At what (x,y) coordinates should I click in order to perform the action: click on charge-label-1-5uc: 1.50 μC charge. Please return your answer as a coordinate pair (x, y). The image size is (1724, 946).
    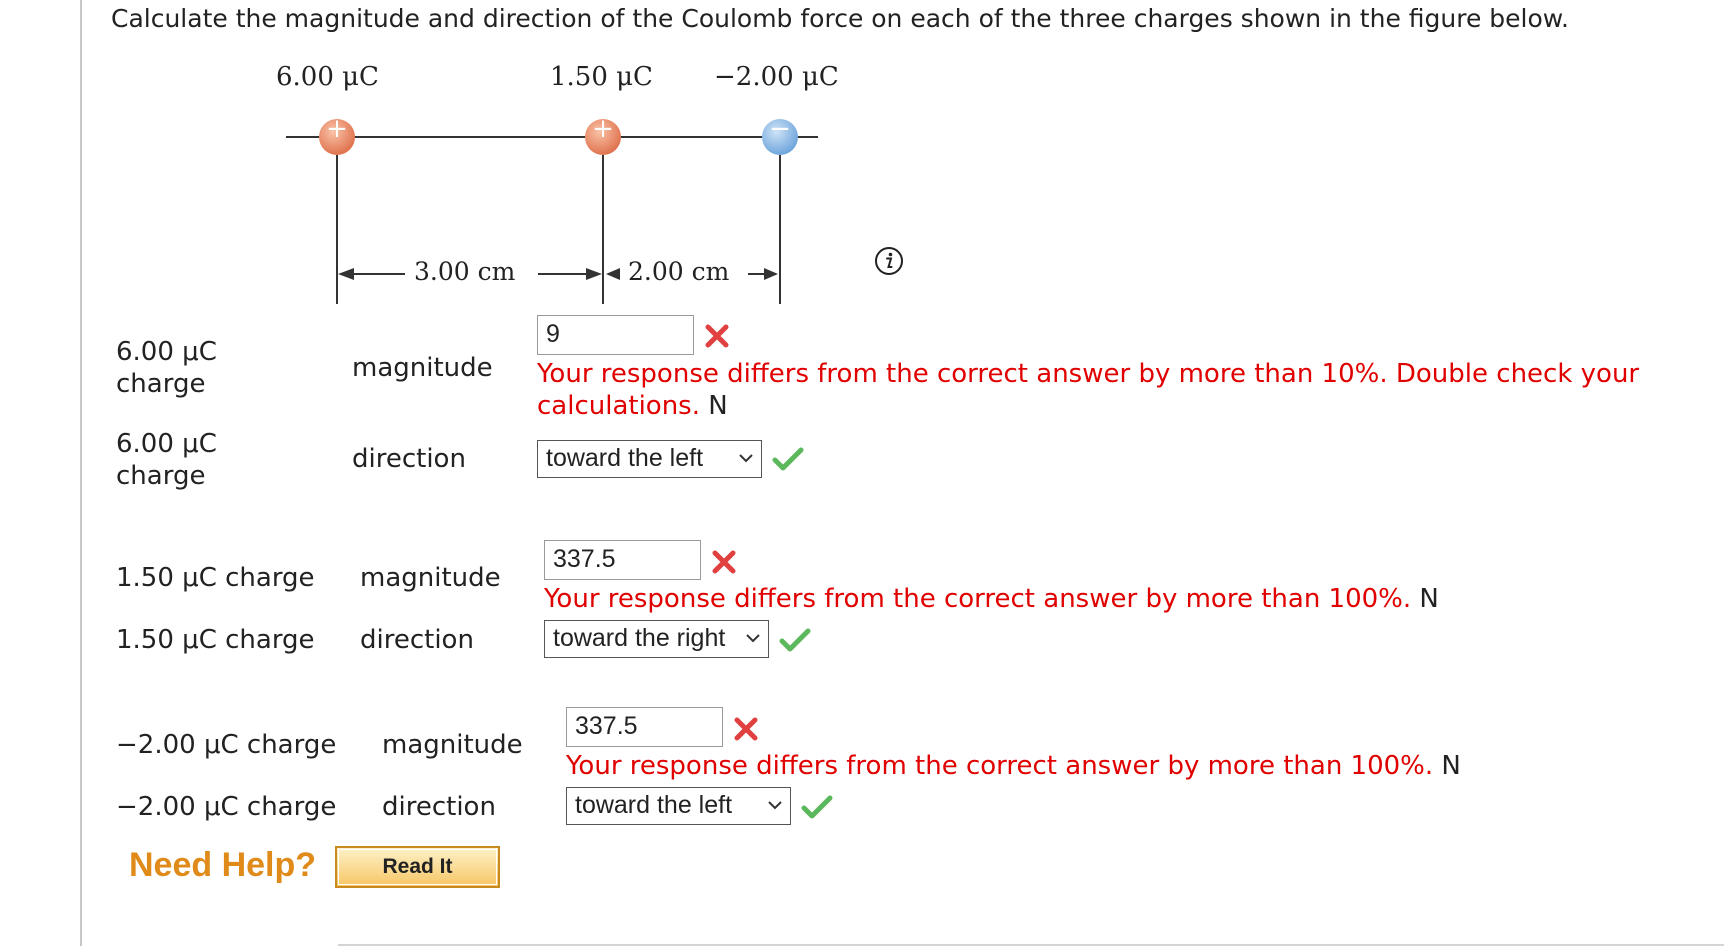
    Looking at the image, I should click on (215, 578).